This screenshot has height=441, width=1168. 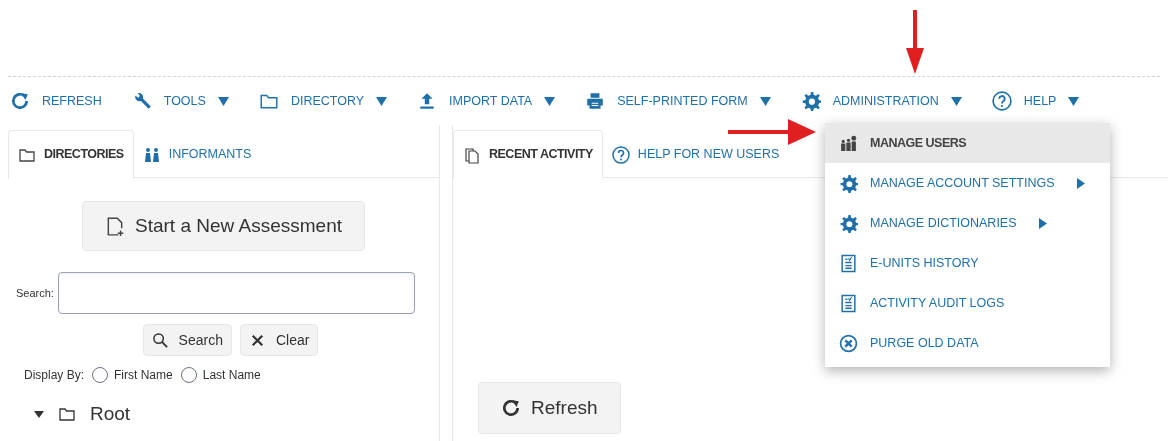 What do you see at coordinates (67, 414) in the screenshot?
I see `folder-icon` at bounding box center [67, 414].